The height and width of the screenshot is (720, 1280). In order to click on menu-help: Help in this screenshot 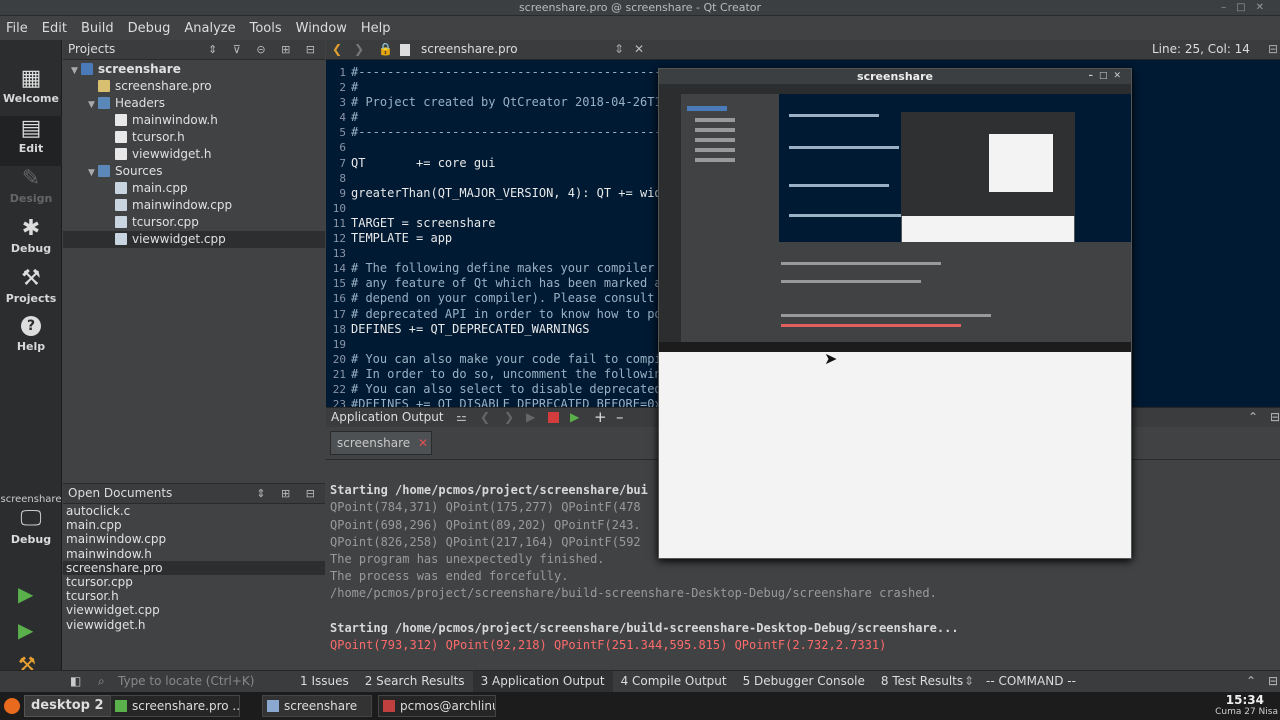, I will do `click(376, 28)`.